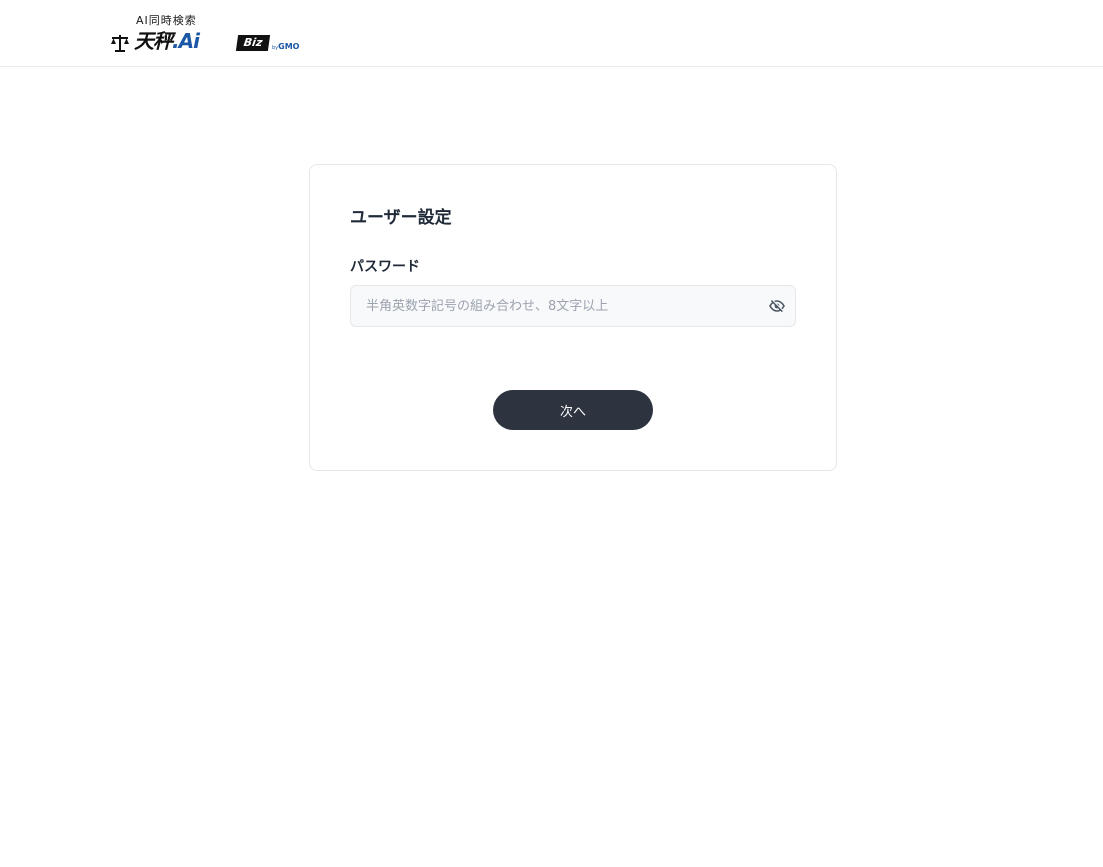  I want to click on next-button: 次へ, so click(573, 410).